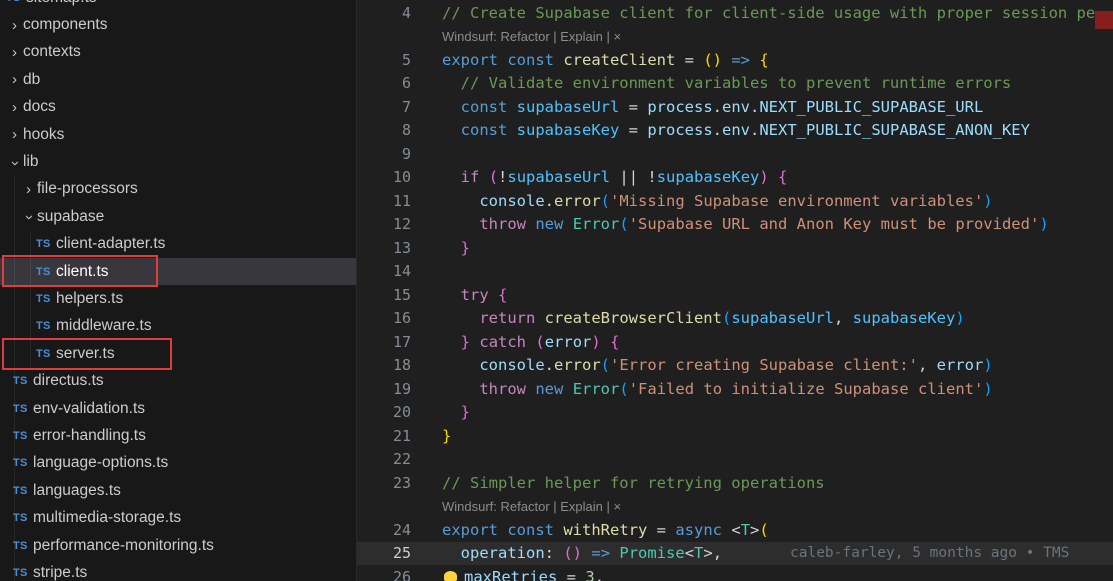  I want to click on code-token: {, so click(783, 177).